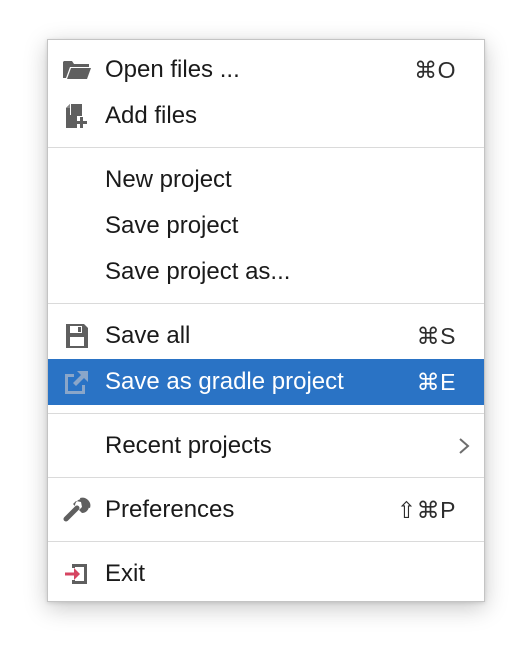 This screenshot has width=532, height=658. What do you see at coordinates (170, 509) in the screenshot?
I see `menu-item-label: Preferences` at bounding box center [170, 509].